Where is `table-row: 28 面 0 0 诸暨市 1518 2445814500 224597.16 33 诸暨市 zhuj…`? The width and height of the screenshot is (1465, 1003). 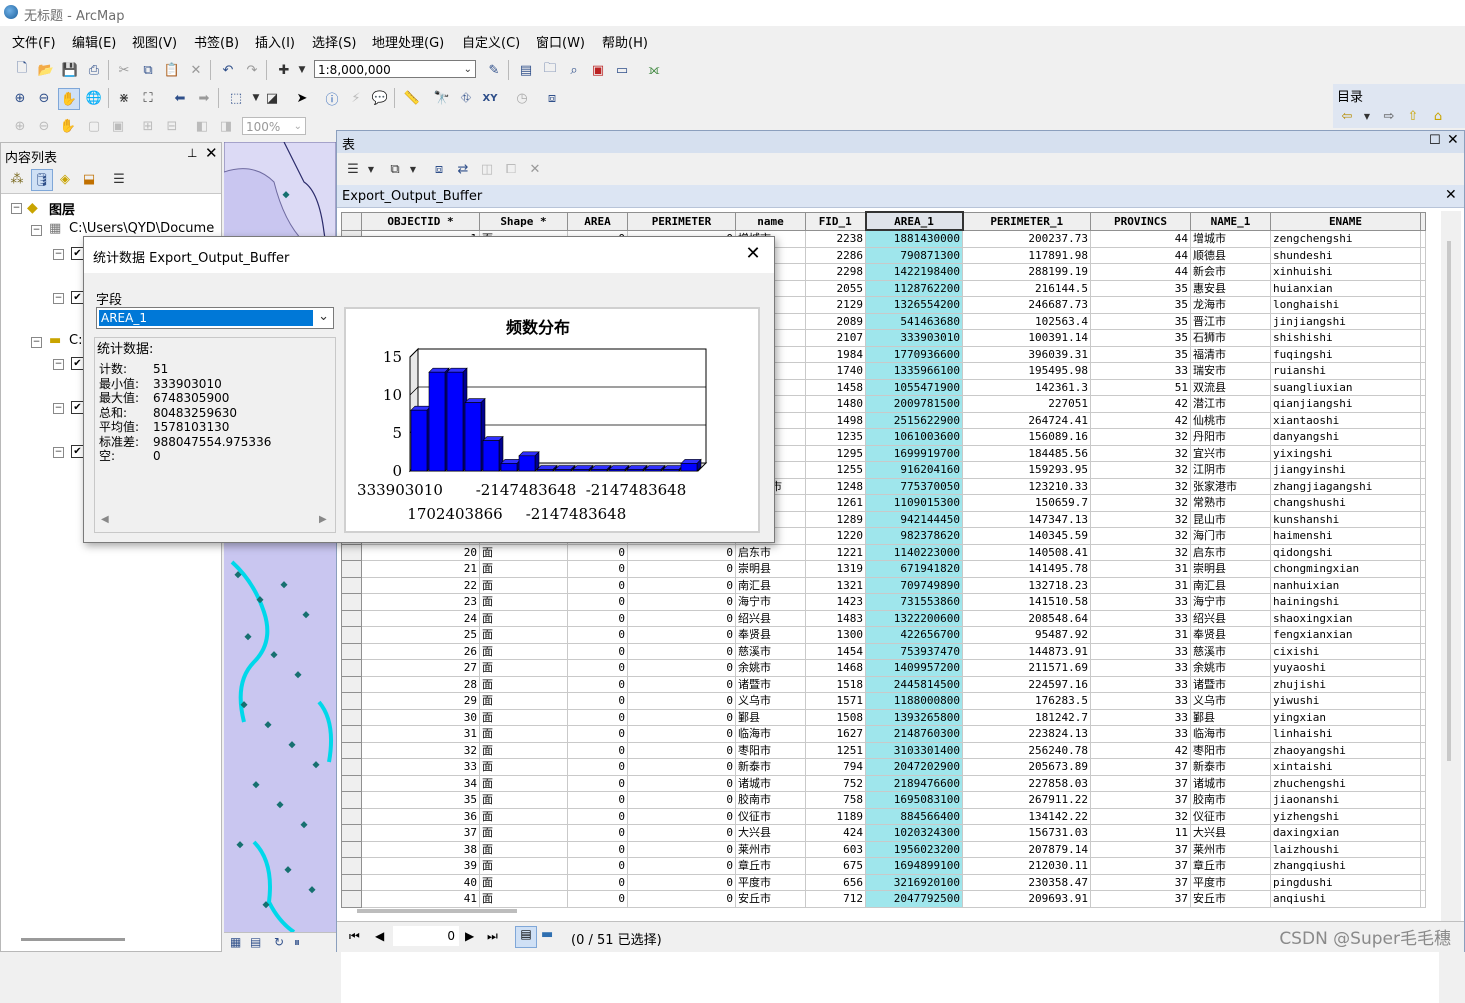
table-row: 28 面 0 0 诸暨市 1518 2445814500 224597.16 33 诸暨市 zhuj… is located at coordinates (883, 684).